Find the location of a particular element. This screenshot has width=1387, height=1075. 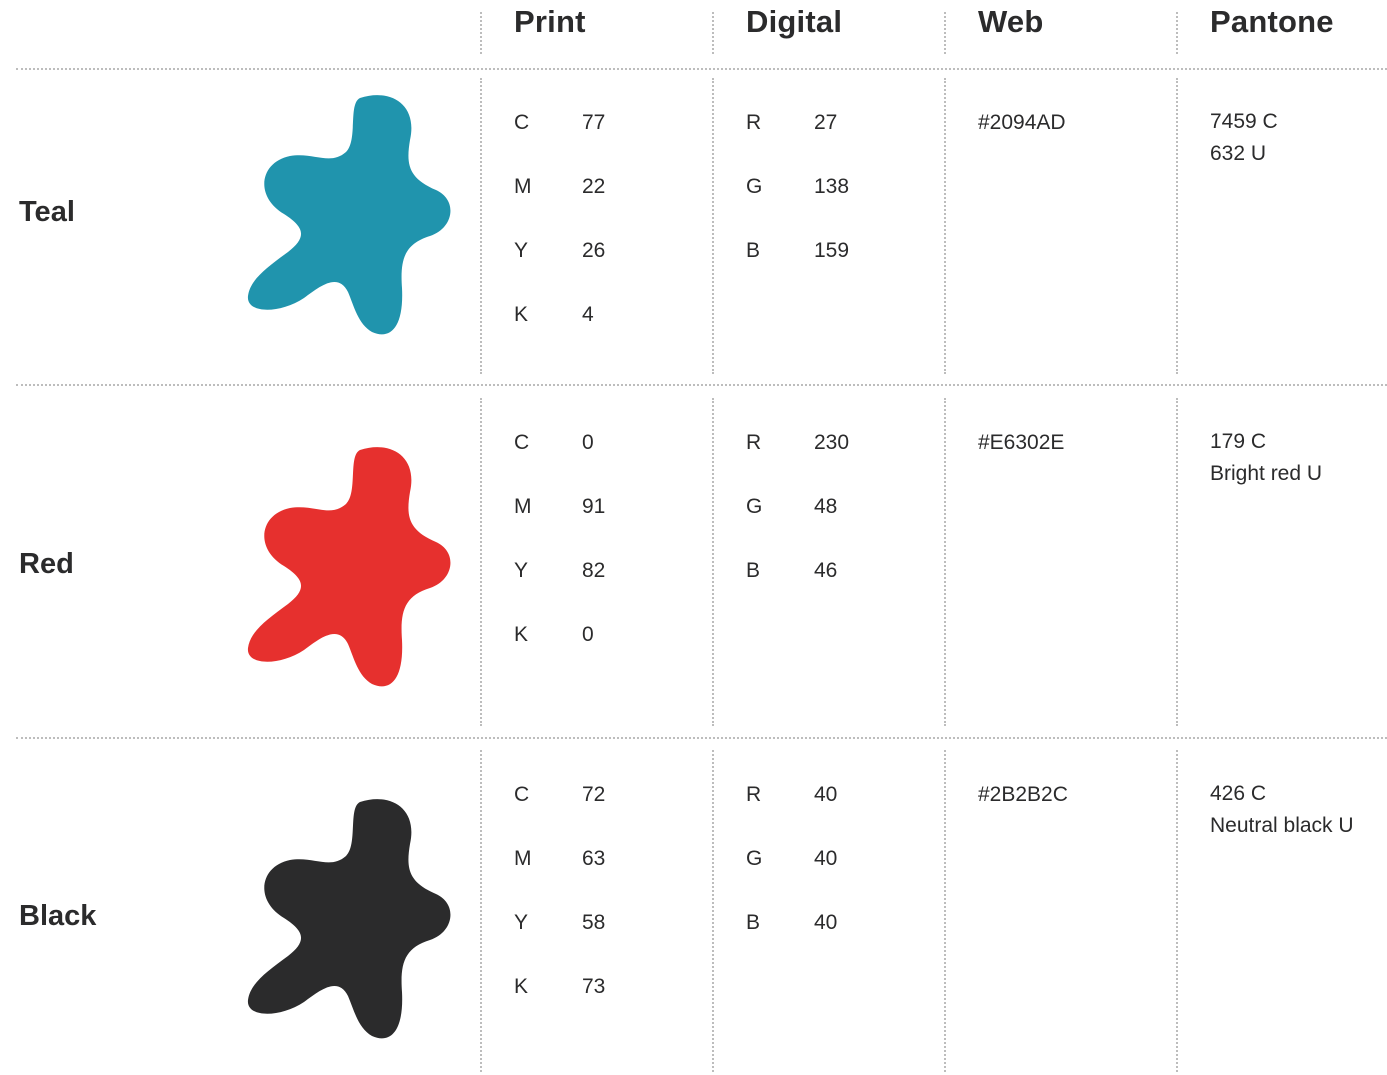

print-value: 22 is located at coordinates (594, 186).